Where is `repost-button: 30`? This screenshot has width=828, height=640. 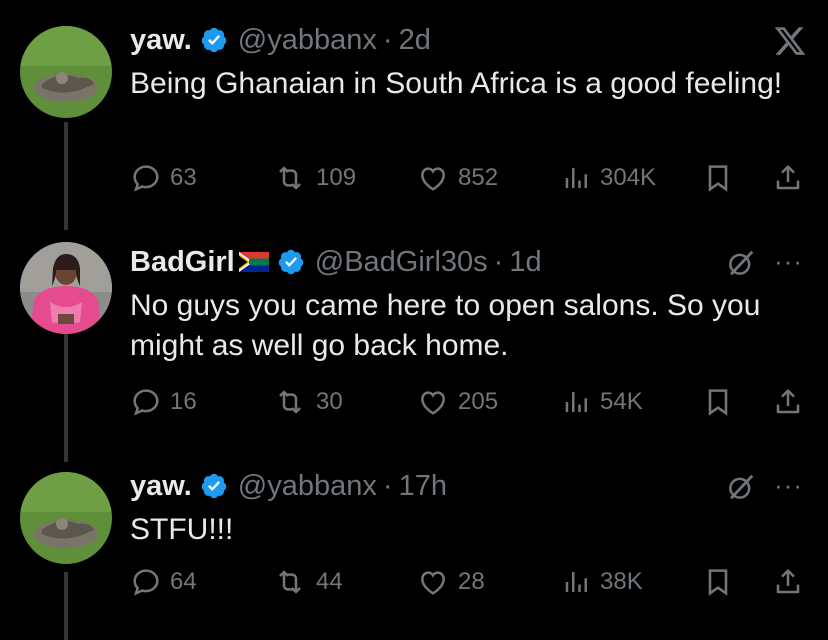 repost-button: 30 is located at coordinates (307, 402).